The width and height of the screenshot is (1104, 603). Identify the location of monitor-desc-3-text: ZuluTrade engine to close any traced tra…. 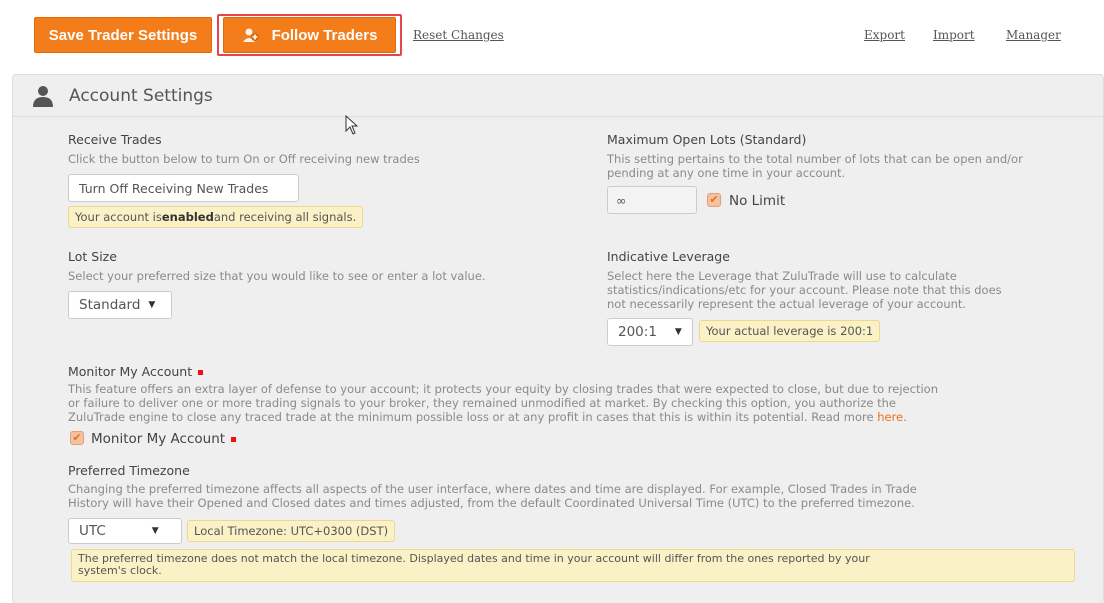
(473, 417).